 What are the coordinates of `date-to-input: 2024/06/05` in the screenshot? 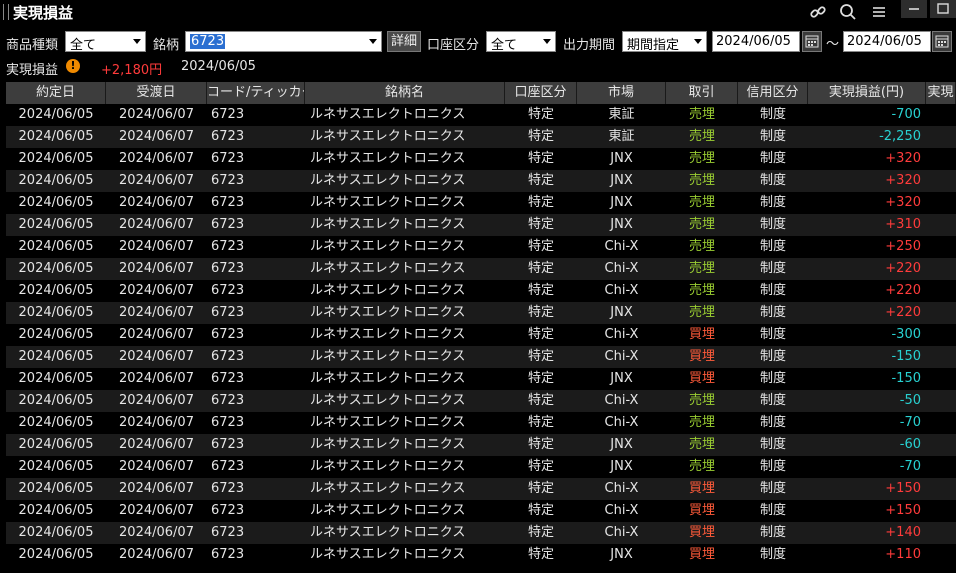 It's located at (887, 41).